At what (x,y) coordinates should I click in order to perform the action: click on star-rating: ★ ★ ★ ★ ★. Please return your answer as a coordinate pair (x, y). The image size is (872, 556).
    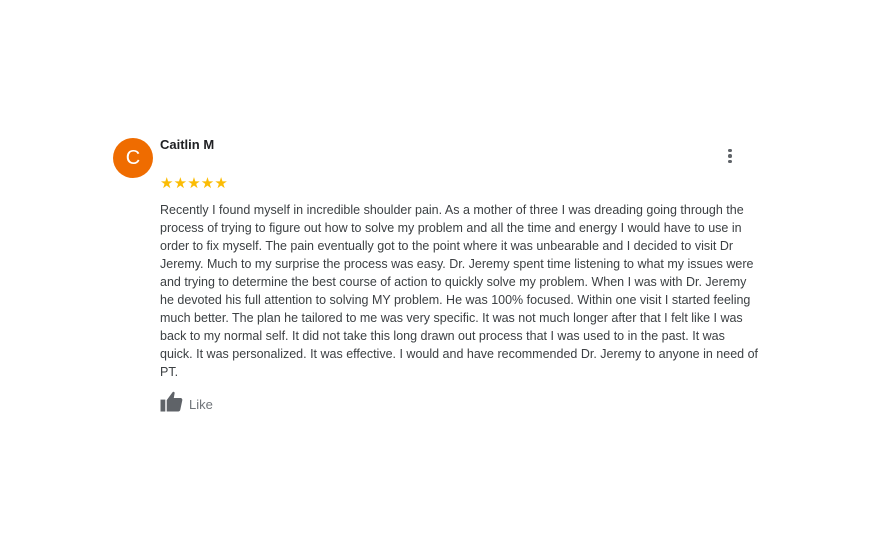
    Looking at the image, I should click on (194, 183).